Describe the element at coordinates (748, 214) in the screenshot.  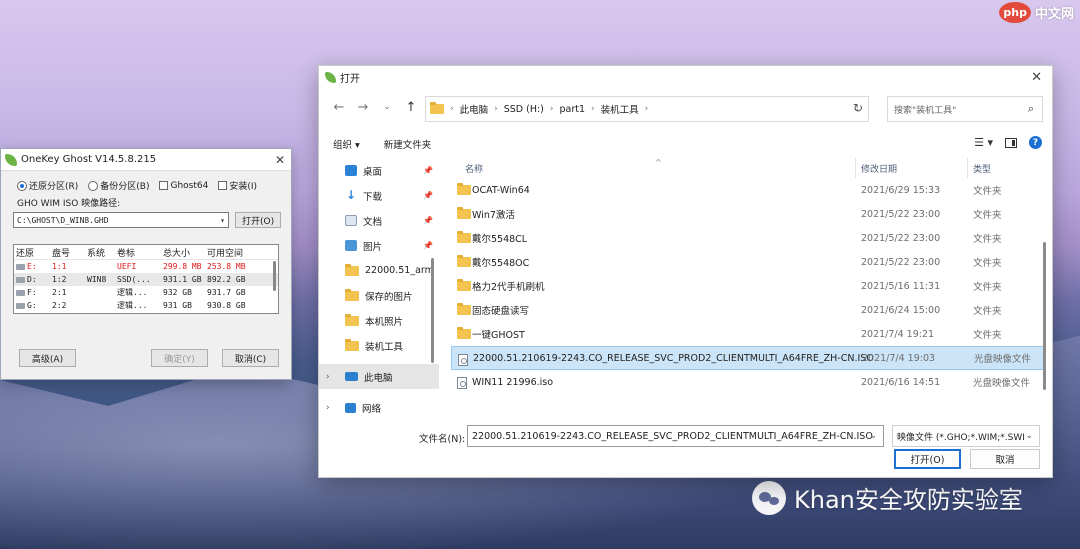
I see `list-item: Win7激活 2021/5/22 23:00 文件夹` at that location.